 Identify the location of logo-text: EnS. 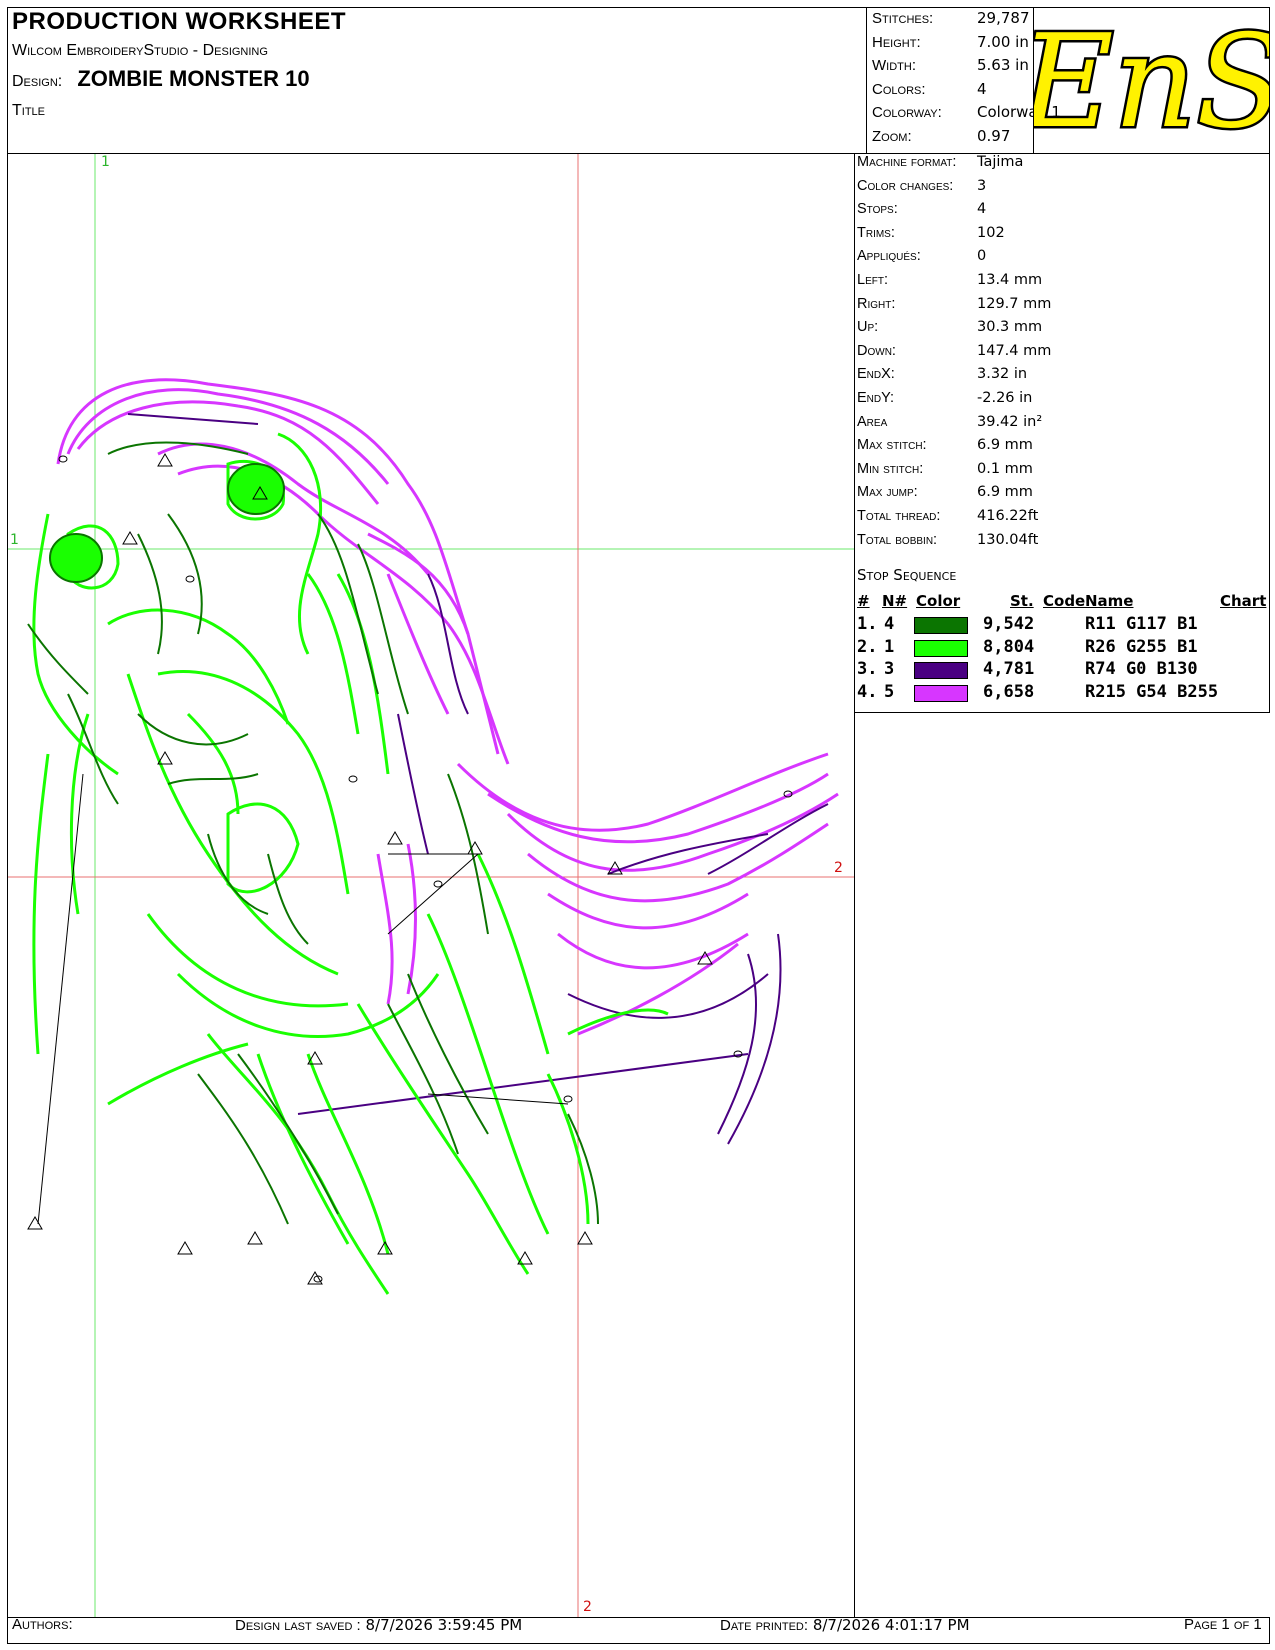
(1151, 80).